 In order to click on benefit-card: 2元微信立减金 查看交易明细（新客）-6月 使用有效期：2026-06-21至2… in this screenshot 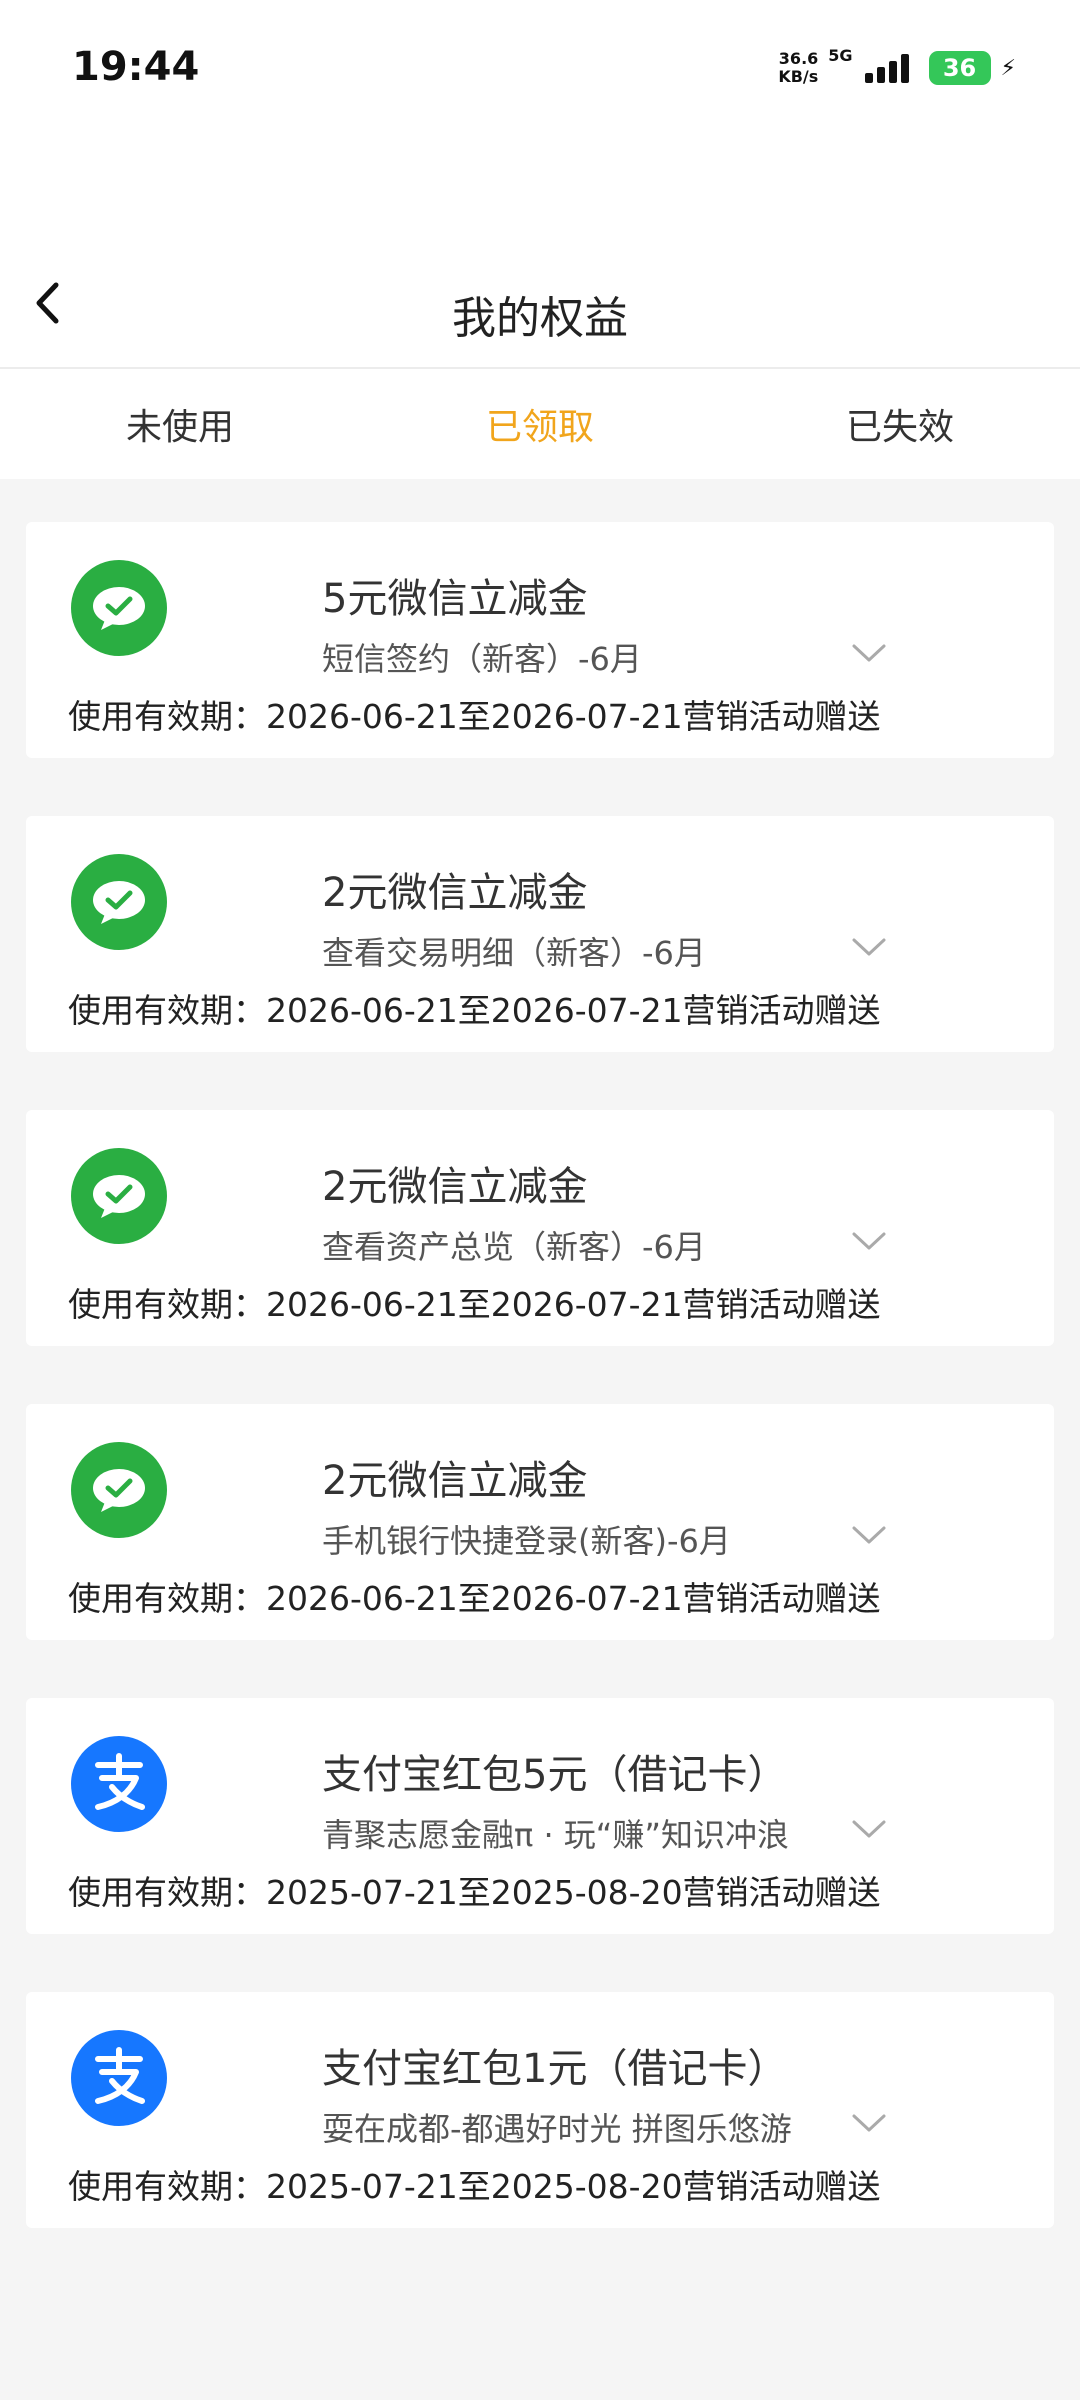, I will do `click(540, 934)`.